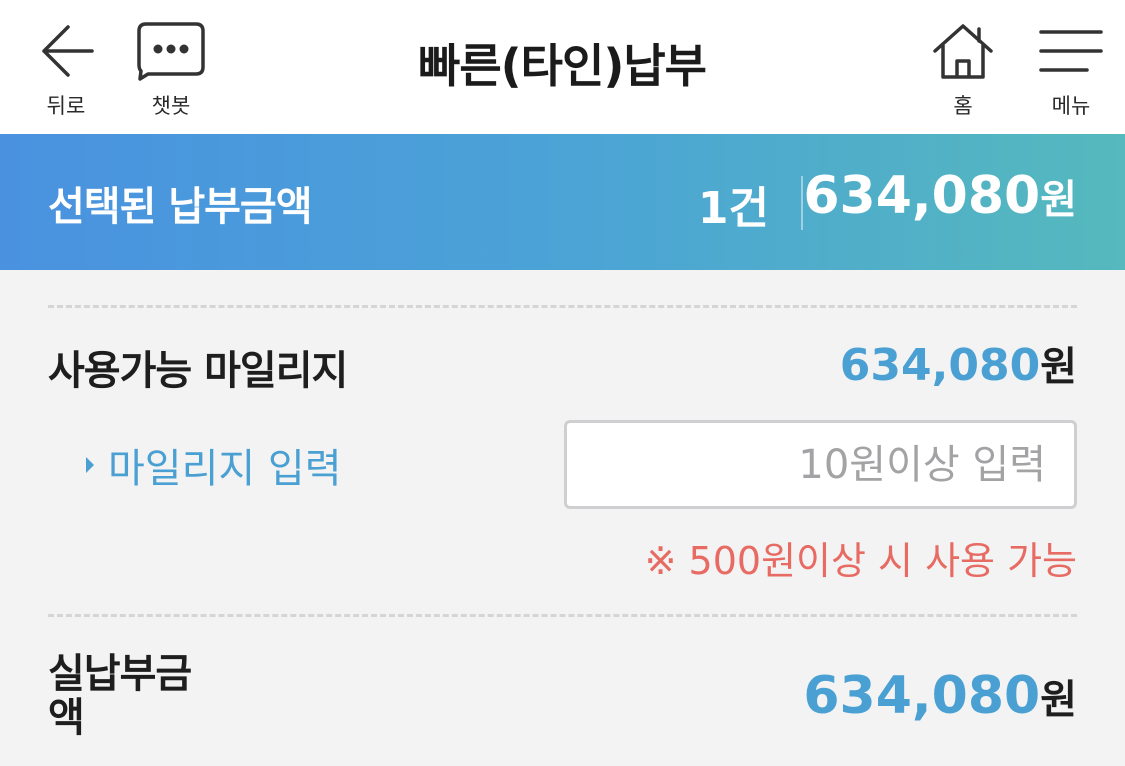 This screenshot has width=1125, height=766. I want to click on available-mileage-number: 634,080, so click(940, 365).